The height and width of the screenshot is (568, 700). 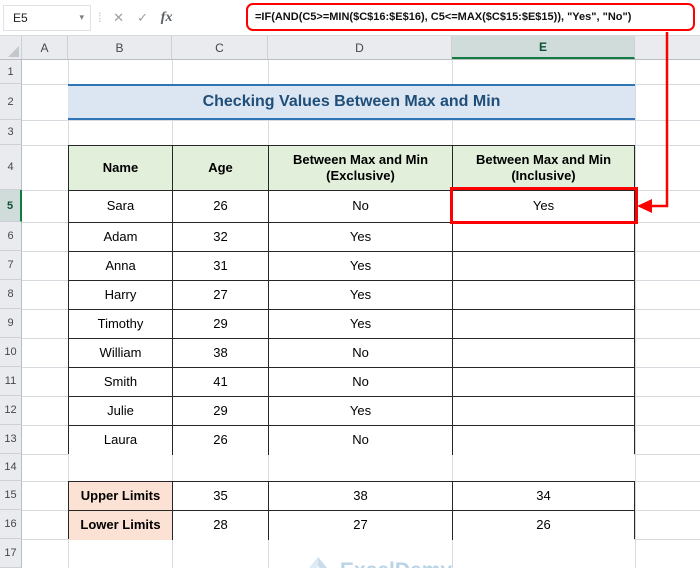 I want to click on row-header-3: 3, so click(x=11, y=132).